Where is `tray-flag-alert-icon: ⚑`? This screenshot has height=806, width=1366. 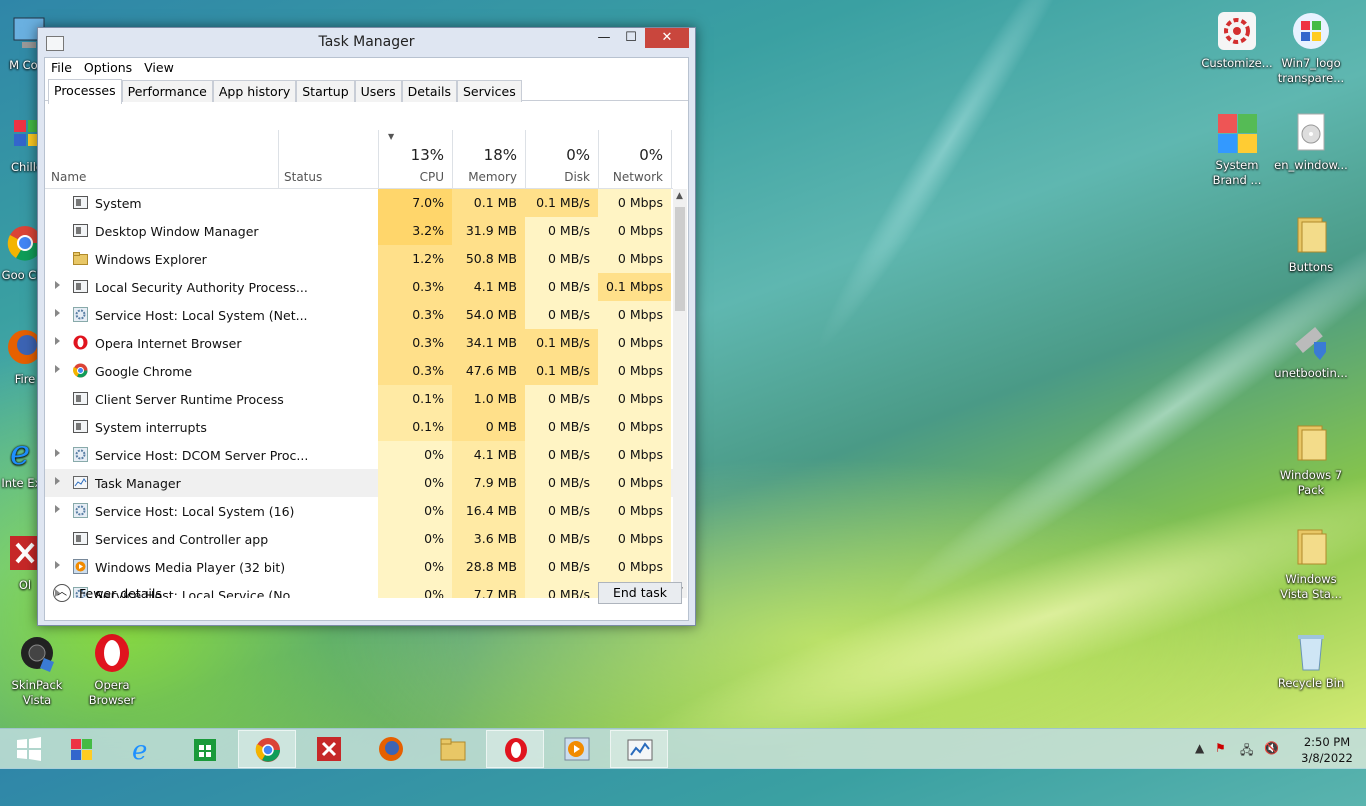
tray-flag-alert-icon: ⚑ is located at coordinates (1220, 748).